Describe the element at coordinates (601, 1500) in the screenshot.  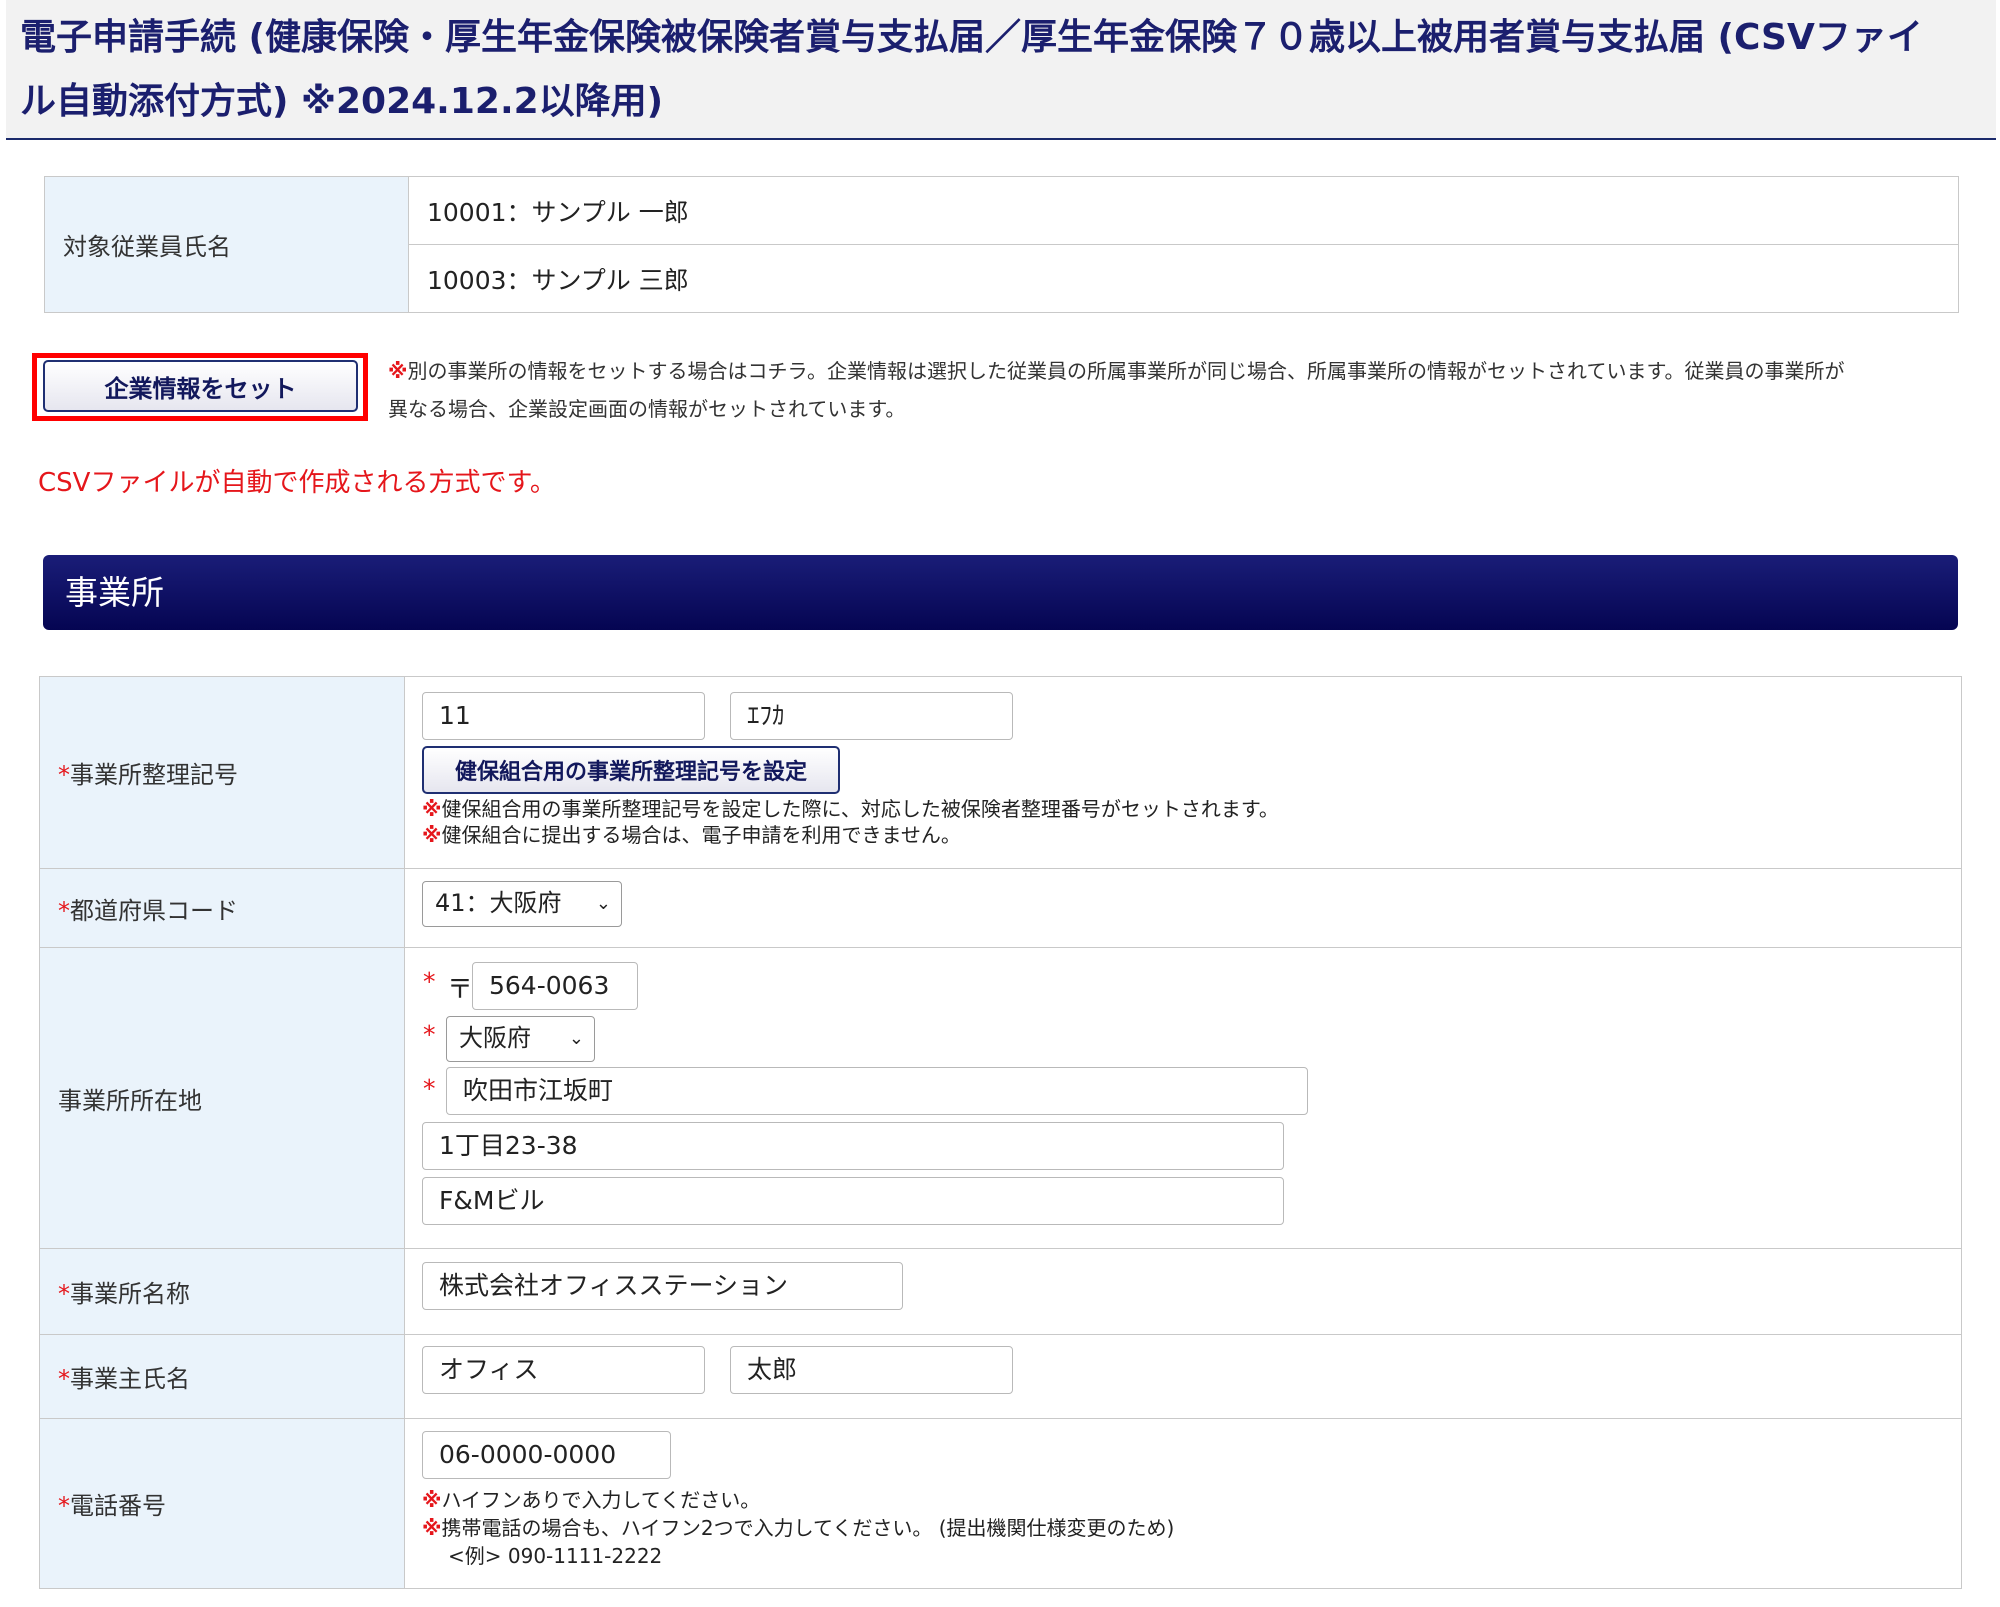
I see `phone-note-1-text: ハイフンありで入力してください。` at that location.